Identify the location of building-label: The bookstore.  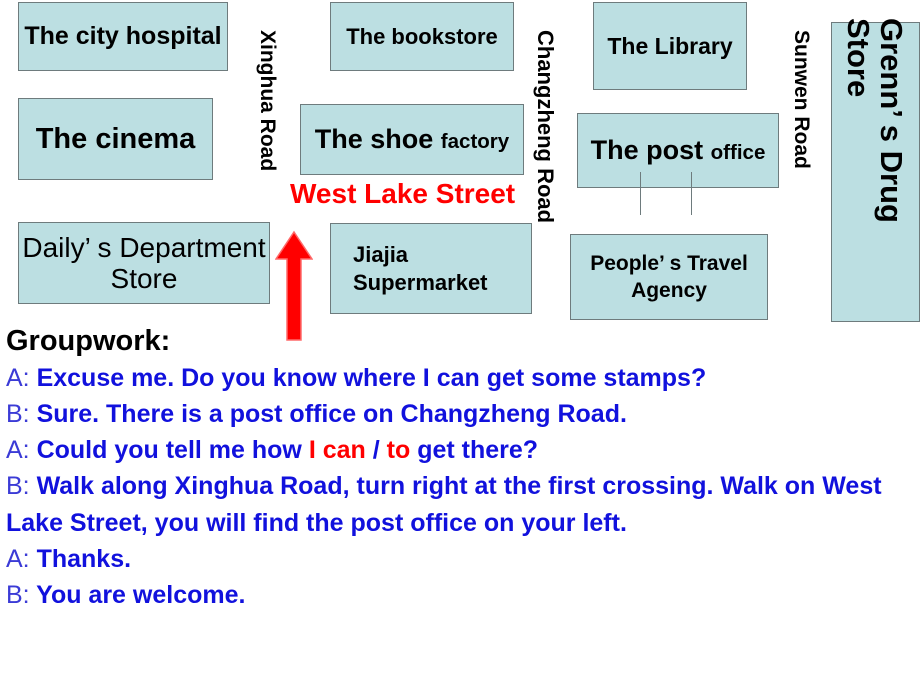
(422, 36).